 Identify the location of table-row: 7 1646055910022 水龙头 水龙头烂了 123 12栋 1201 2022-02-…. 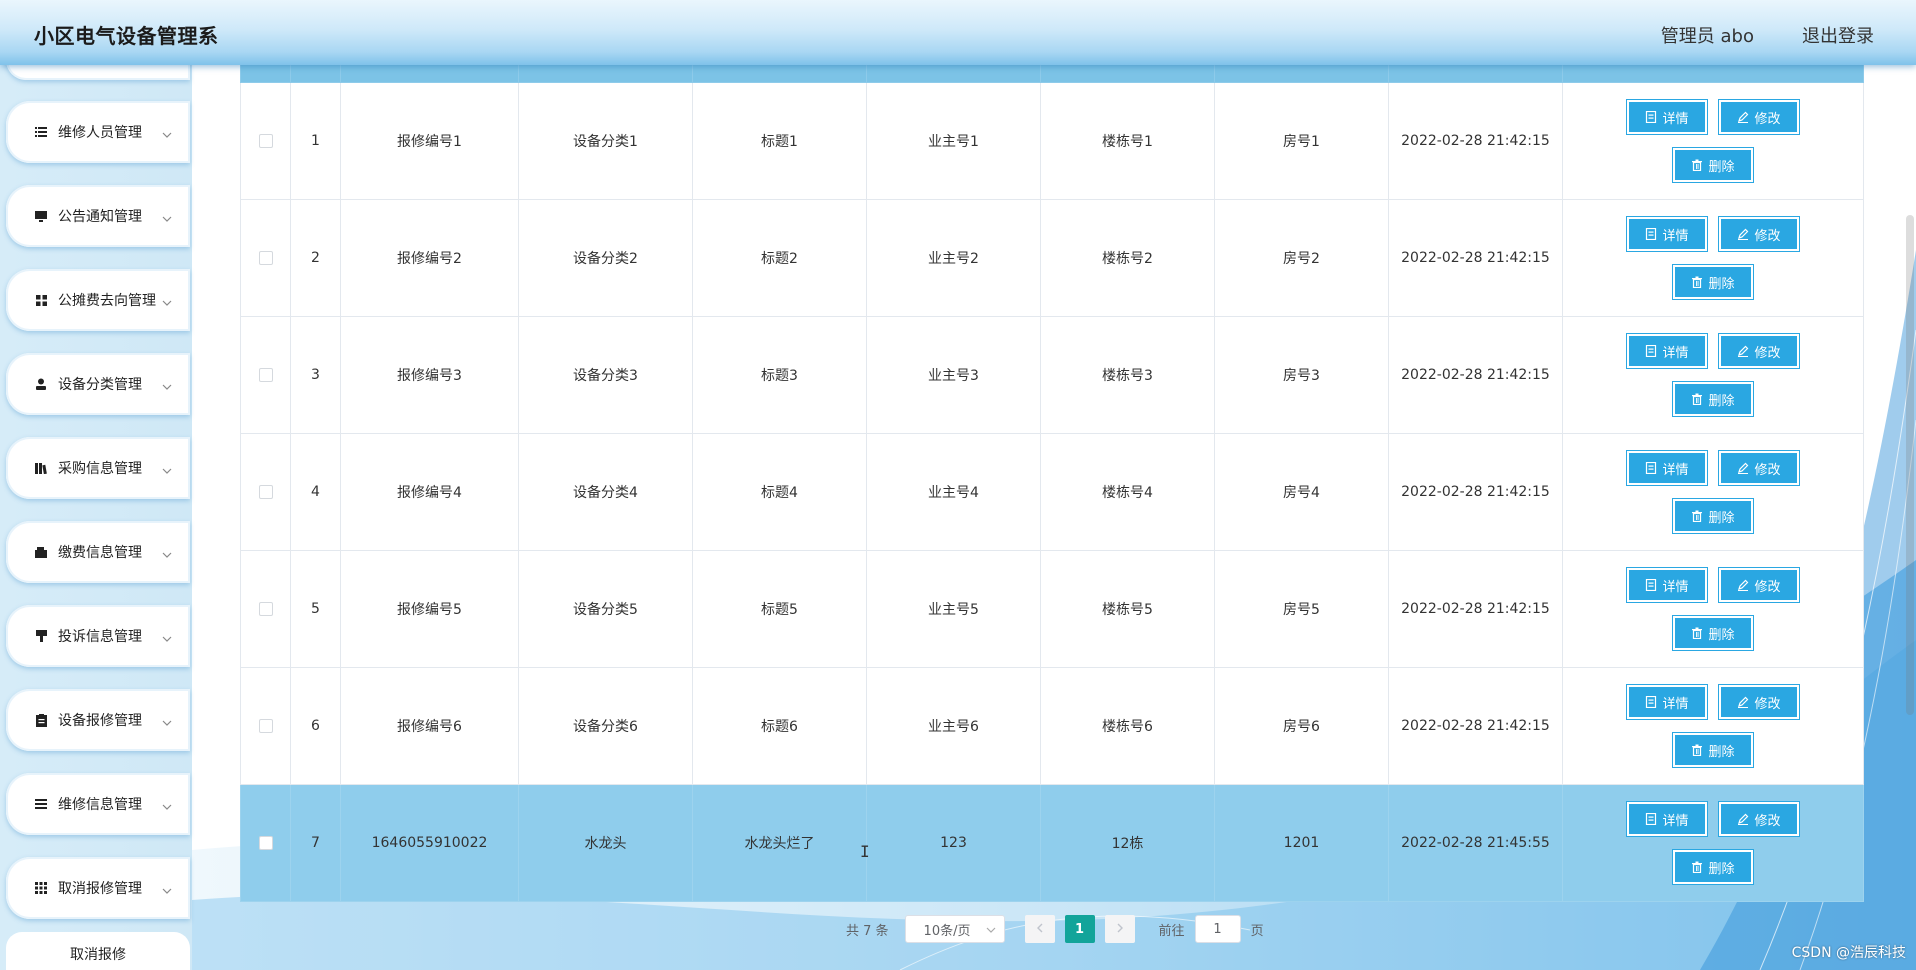
(1052, 843).